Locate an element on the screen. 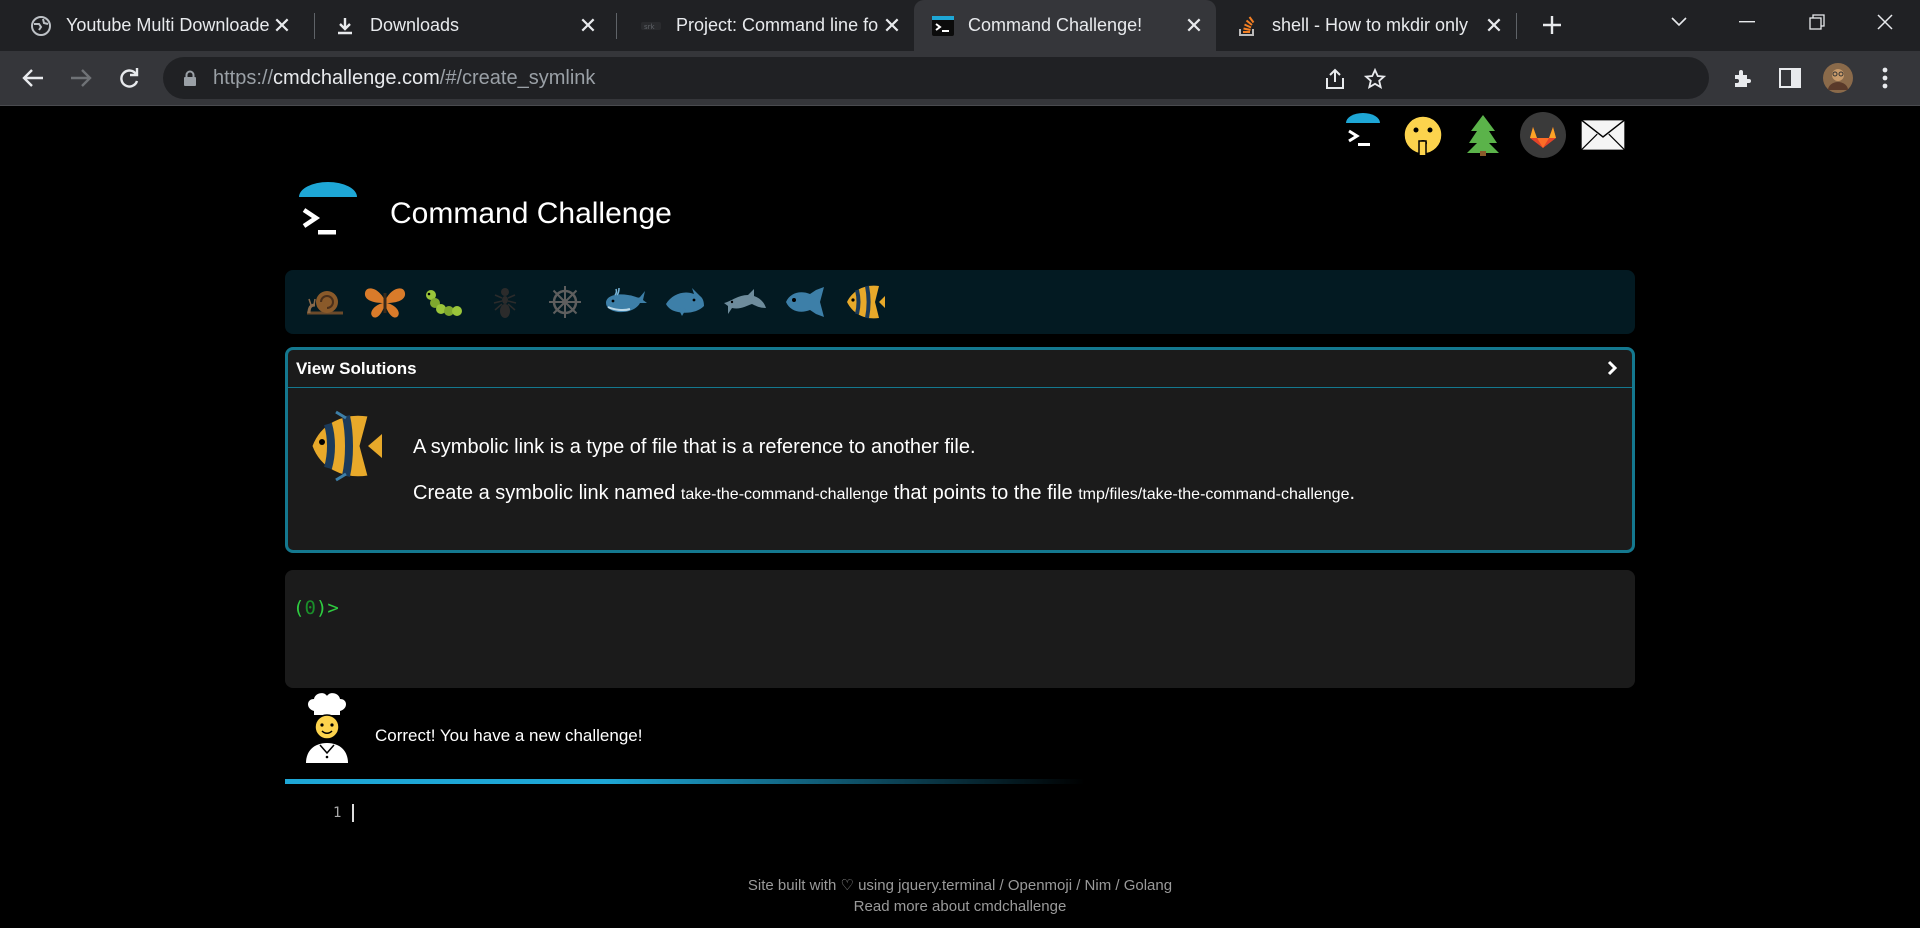 The width and height of the screenshot is (1920, 928). download-icon is located at coordinates (345, 26).